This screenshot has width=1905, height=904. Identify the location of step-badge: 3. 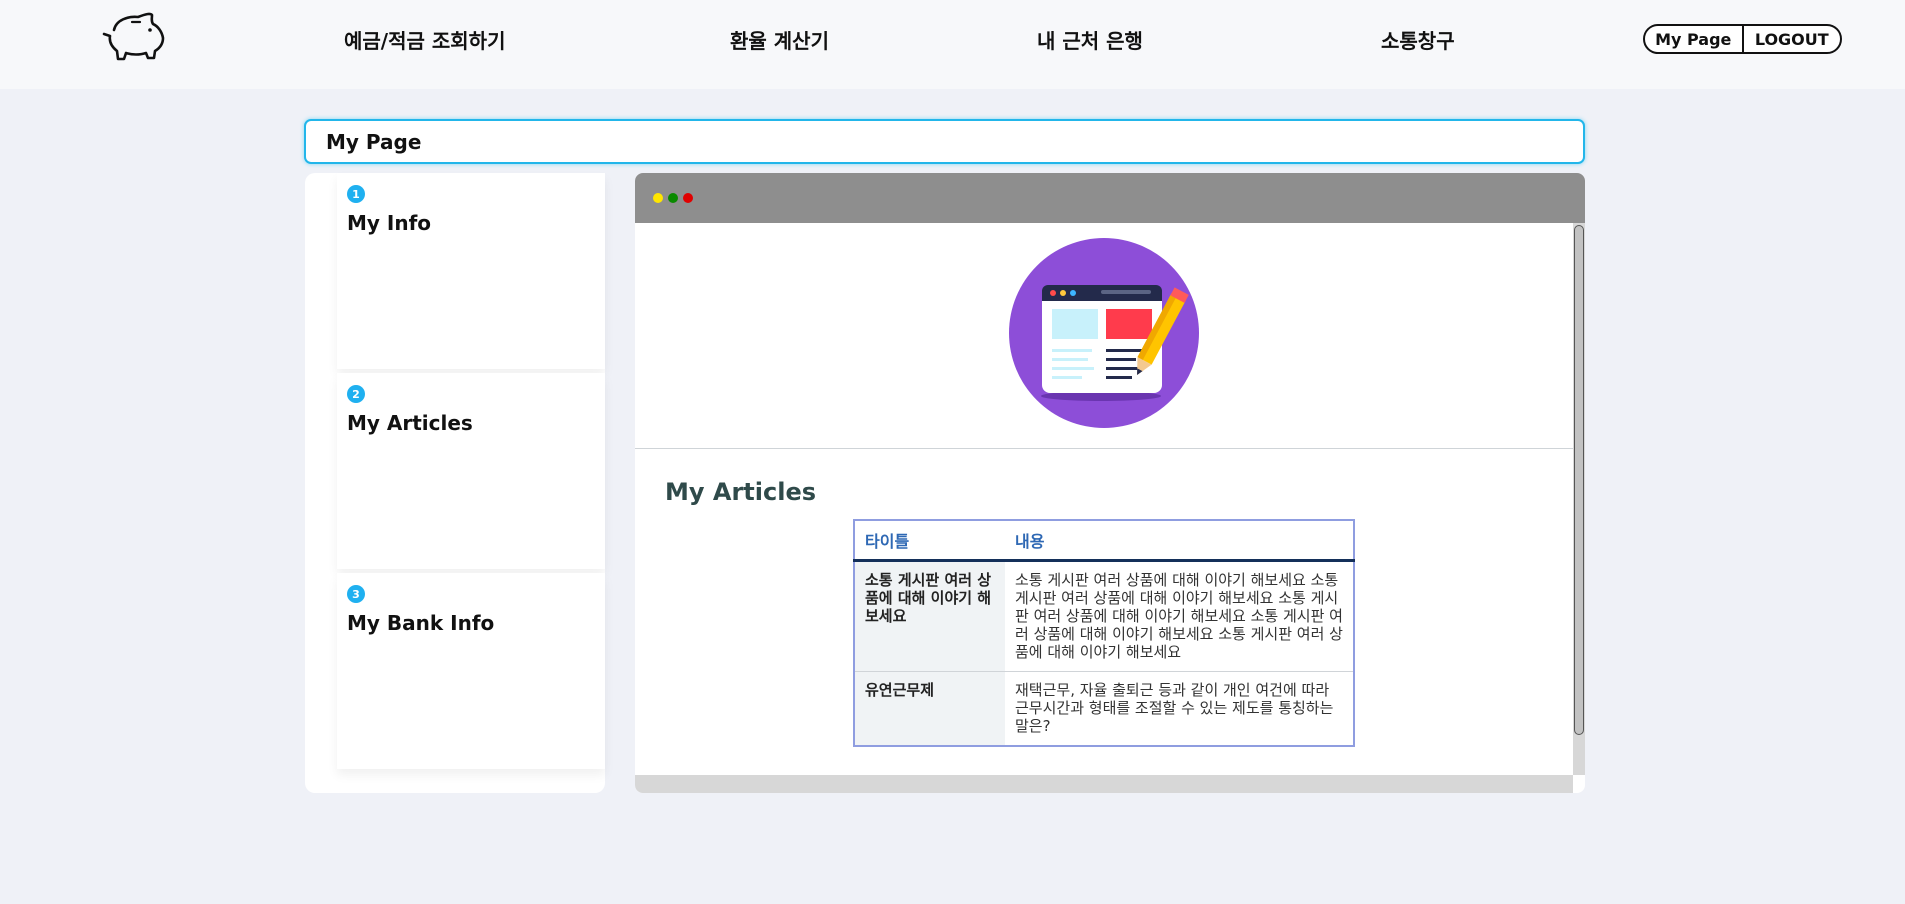
(356, 594).